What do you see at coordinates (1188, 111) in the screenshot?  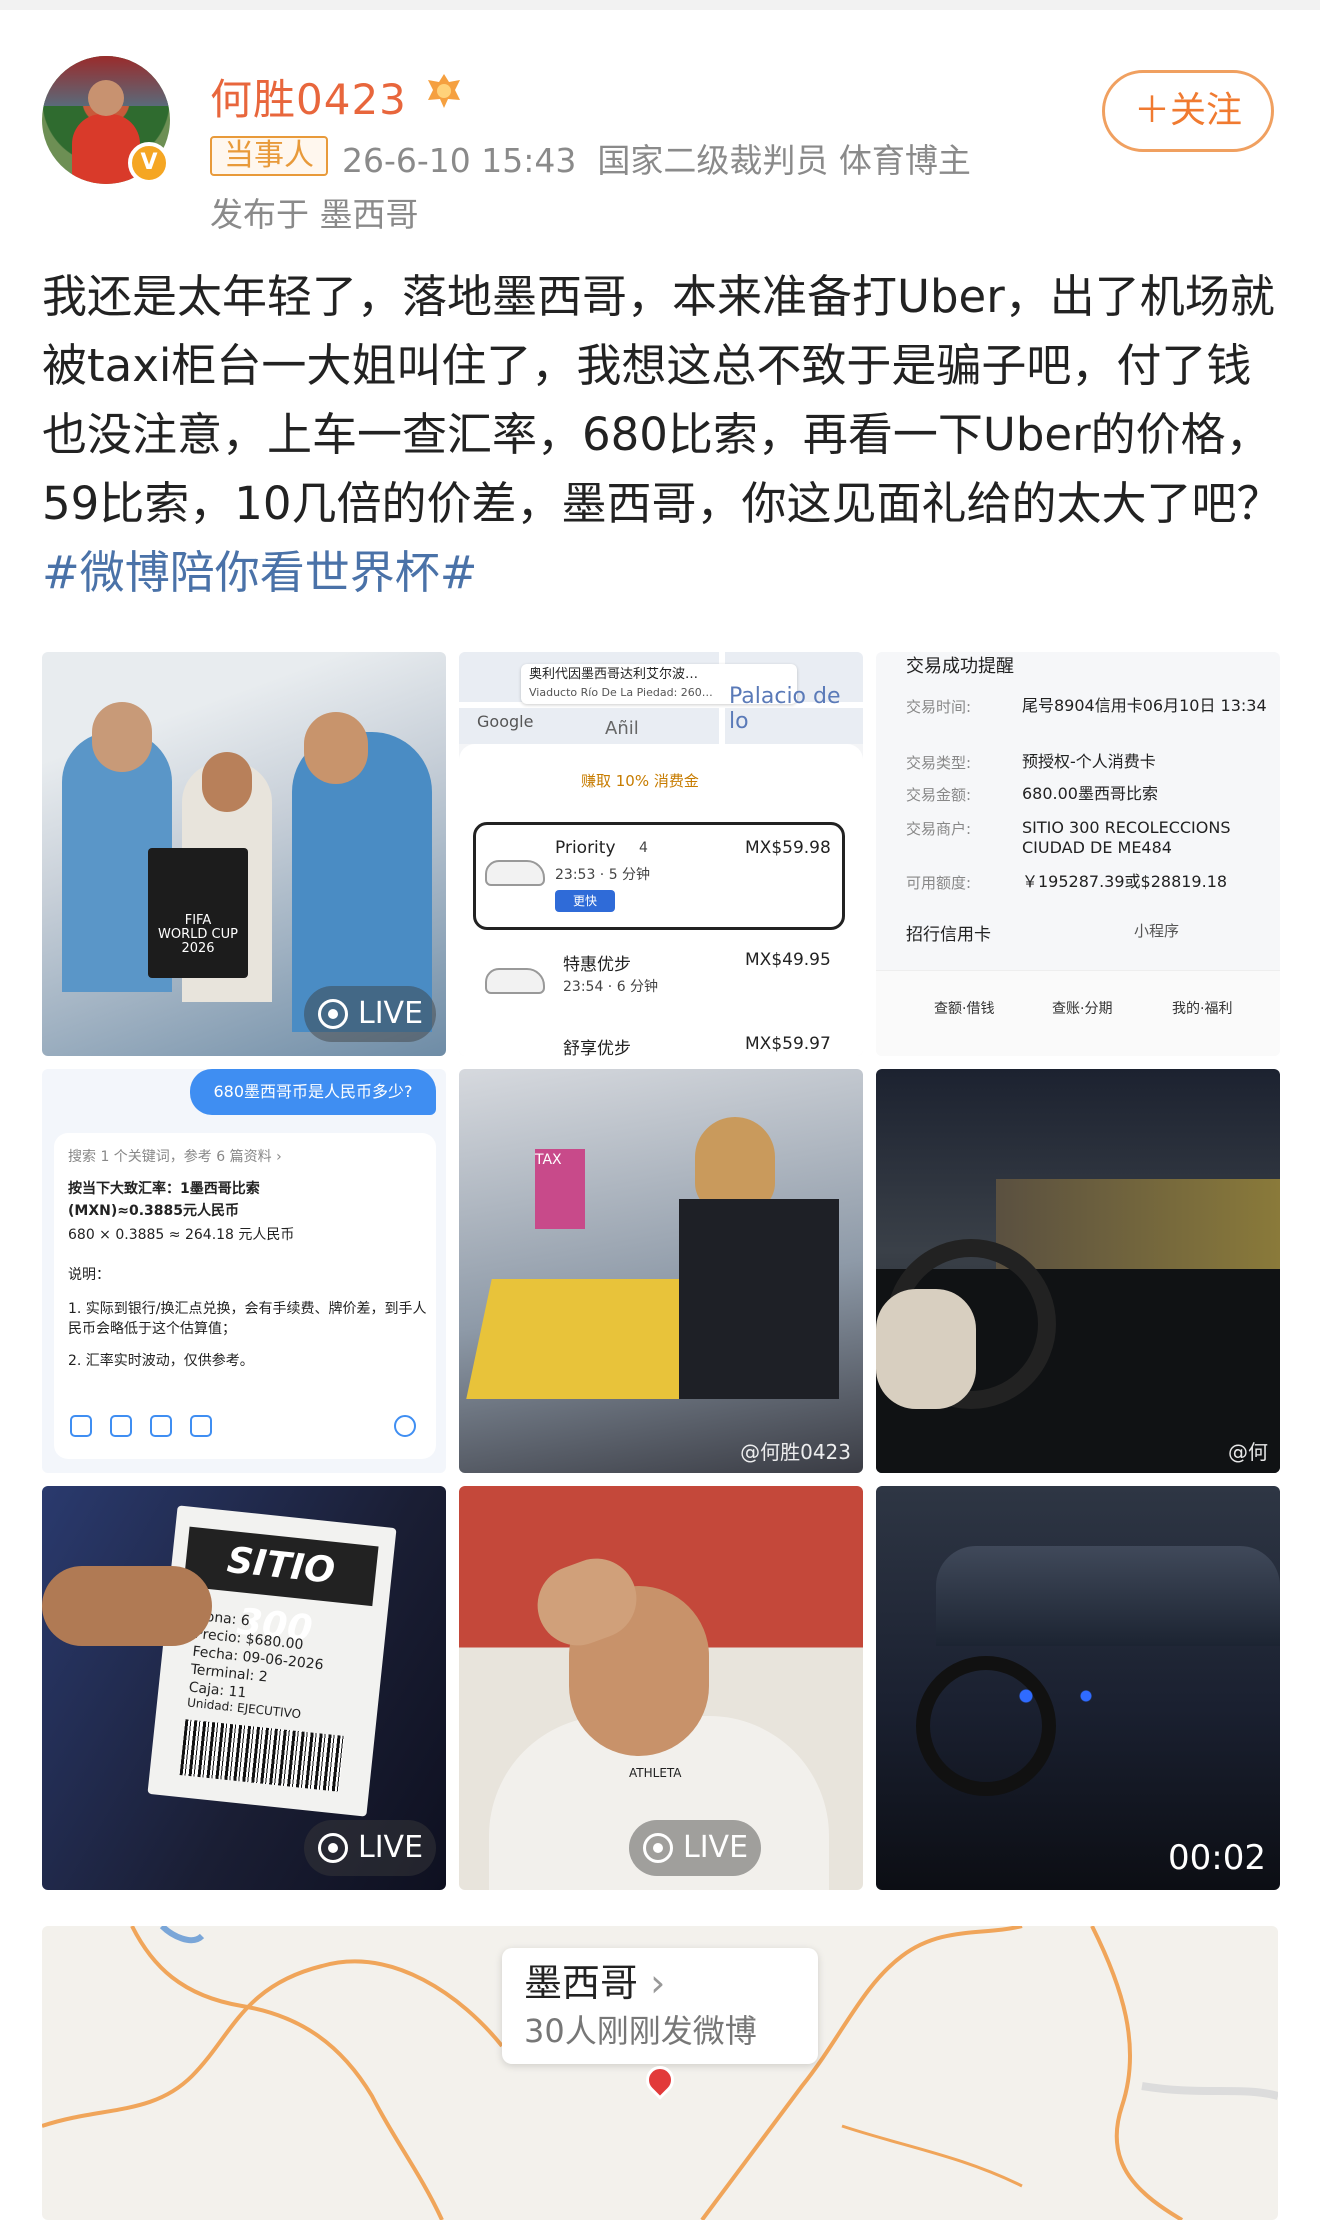 I see `follow-button: ＋关注` at bounding box center [1188, 111].